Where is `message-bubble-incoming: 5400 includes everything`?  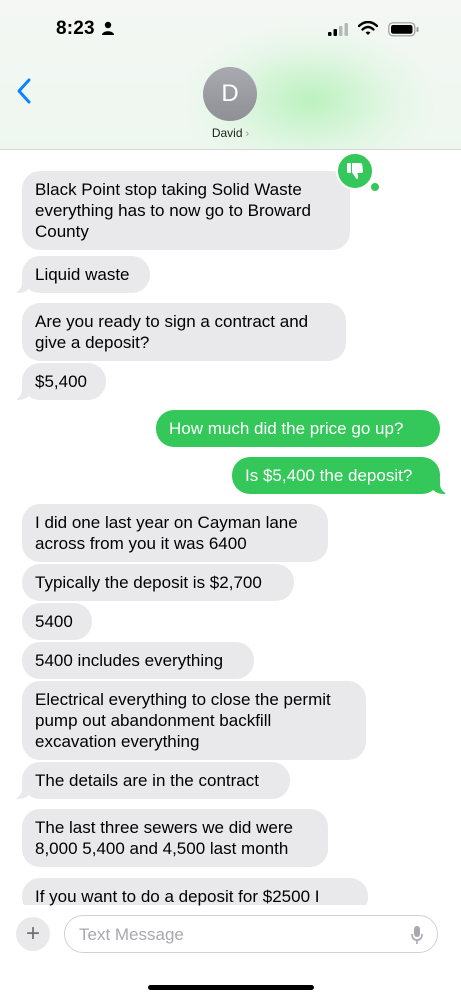 message-bubble-incoming: 5400 includes everything is located at coordinates (138, 660).